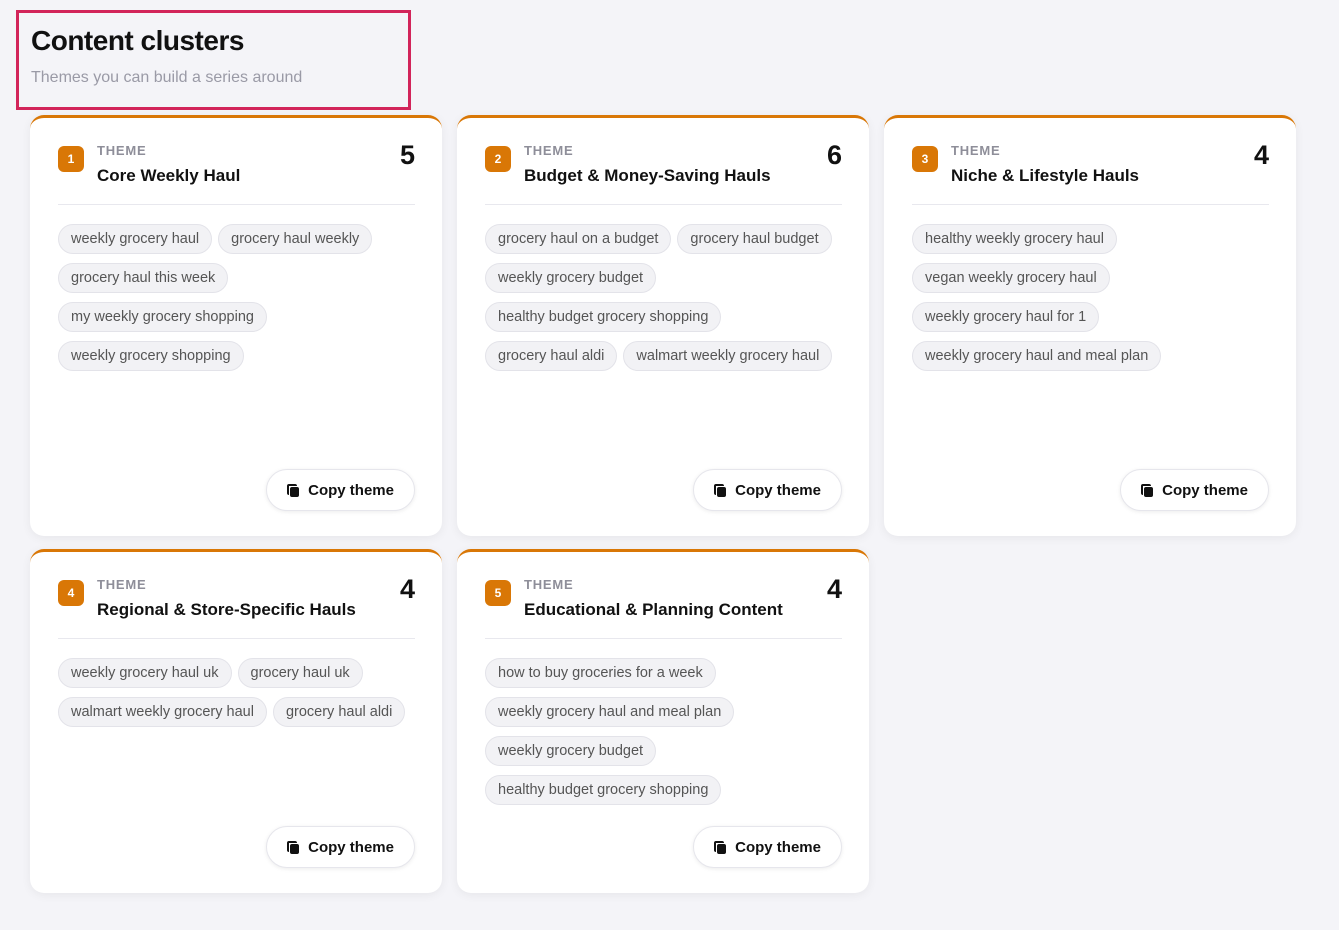 The width and height of the screenshot is (1339, 930). What do you see at coordinates (167, 77) in the screenshot?
I see `page-subtitle: Themes you can build a series around` at bounding box center [167, 77].